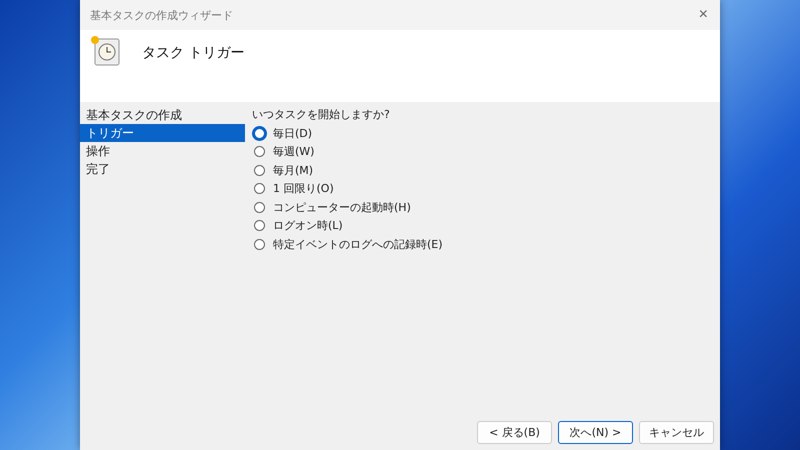 Image resolution: width=800 pixels, height=450 pixels. I want to click on sidebar-item: 完了, so click(162, 169).